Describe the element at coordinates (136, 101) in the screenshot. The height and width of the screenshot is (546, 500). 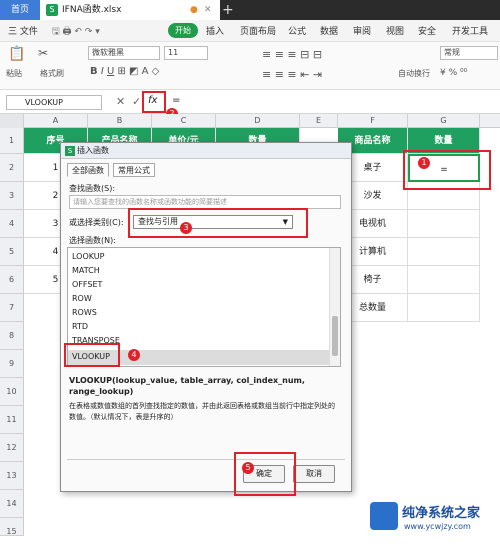
I see `confirm-icon: ✓` at that location.